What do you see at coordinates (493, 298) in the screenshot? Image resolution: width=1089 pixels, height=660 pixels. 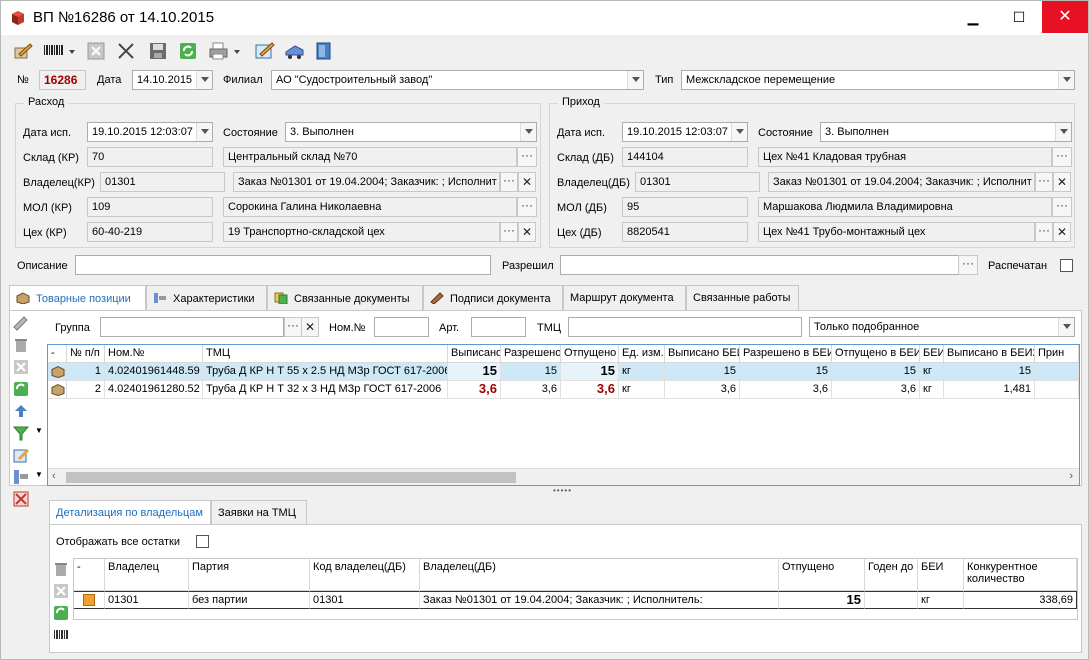 I see `tab-signatures: Подписи документа` at bounding box center [493, 298].